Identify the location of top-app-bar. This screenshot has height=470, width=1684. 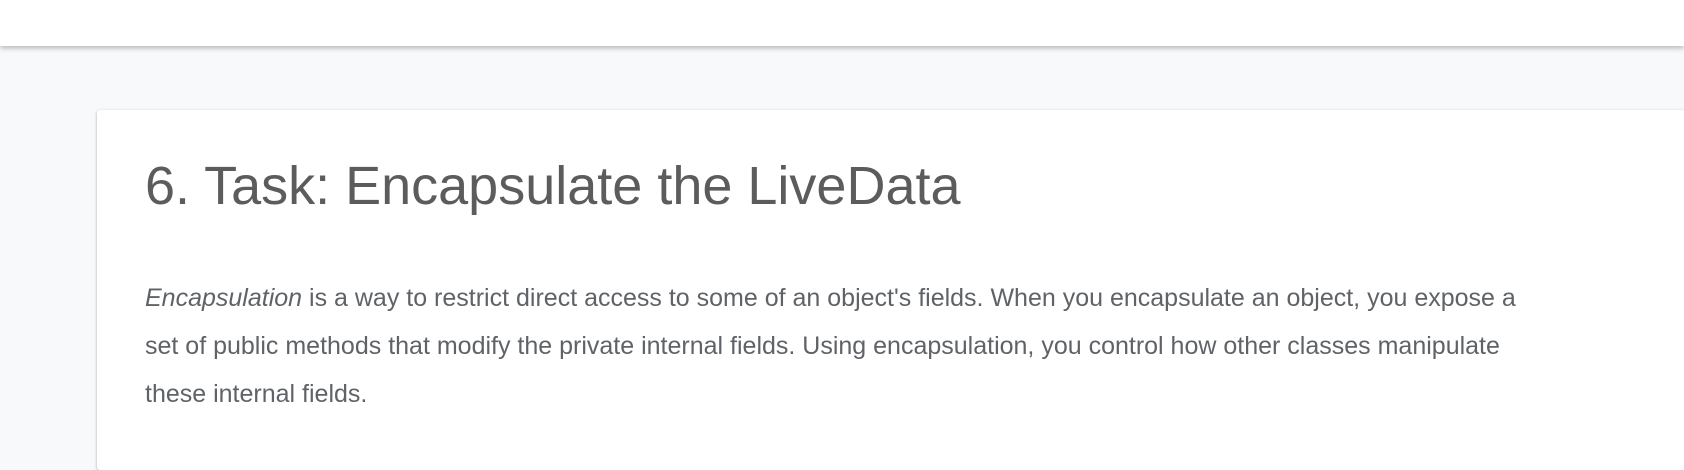
(842, 23).